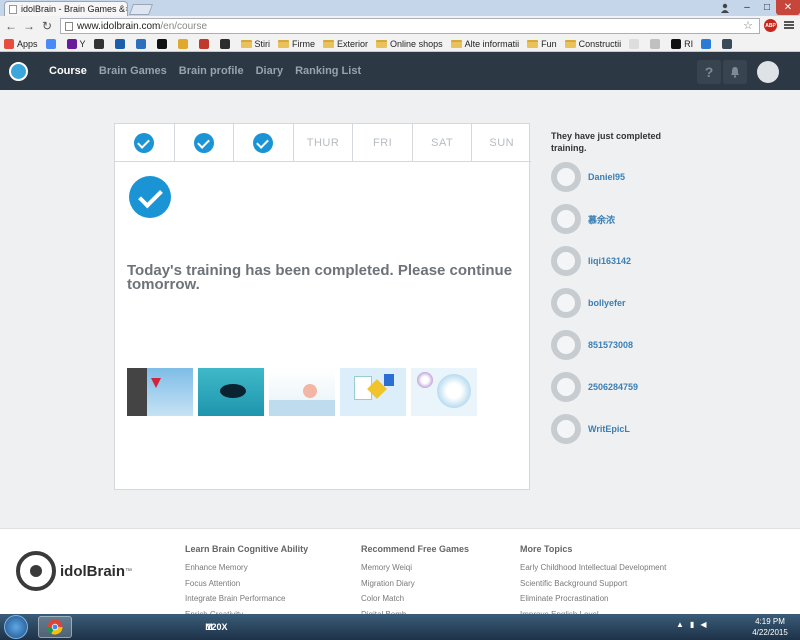 This screenshot has width=800, height=640. I want to click on tray-arrow-icon: ▲, so click(680, 624).